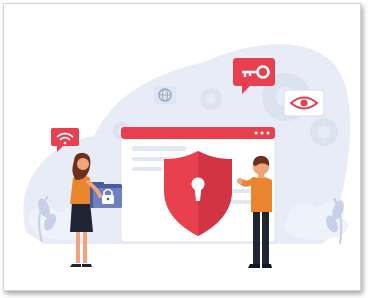  I want to click on eye-icon, so click(304, 103).